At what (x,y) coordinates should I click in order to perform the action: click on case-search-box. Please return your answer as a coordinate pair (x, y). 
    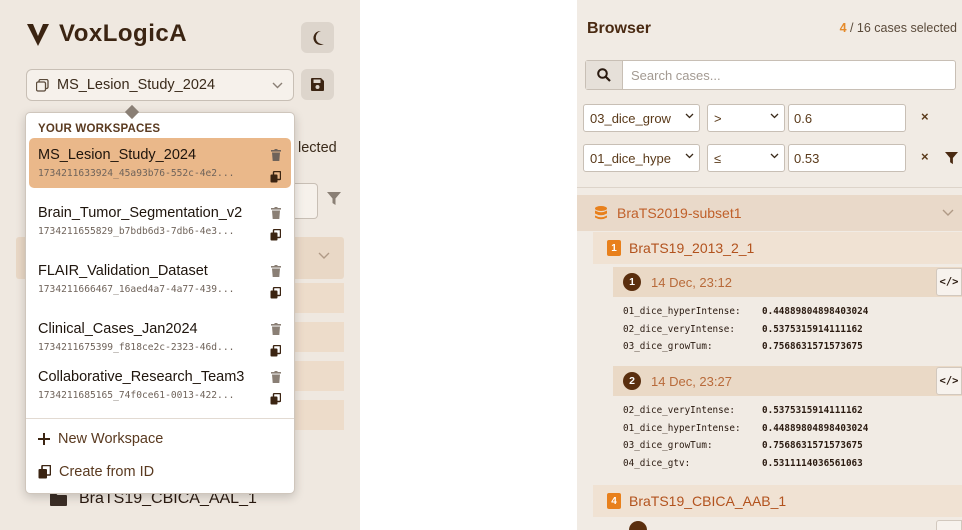
    Looking at the image, I should click on (770, 75).